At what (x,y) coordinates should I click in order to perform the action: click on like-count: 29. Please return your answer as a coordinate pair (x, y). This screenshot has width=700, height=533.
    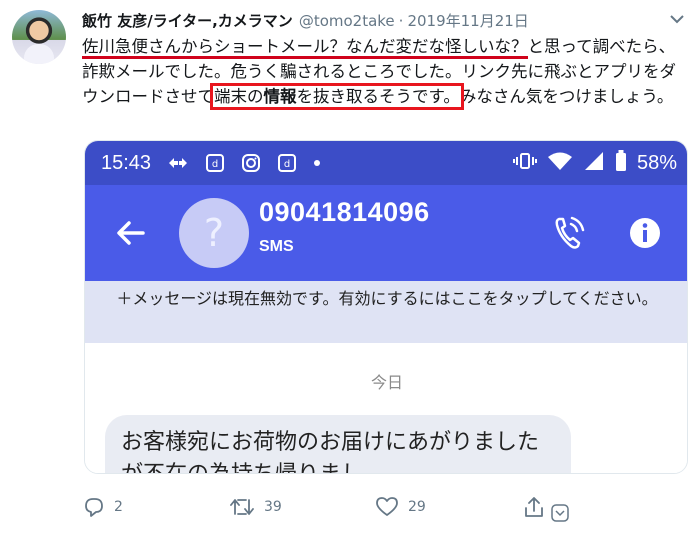
    Looking at the image, I should click on (417, 507).